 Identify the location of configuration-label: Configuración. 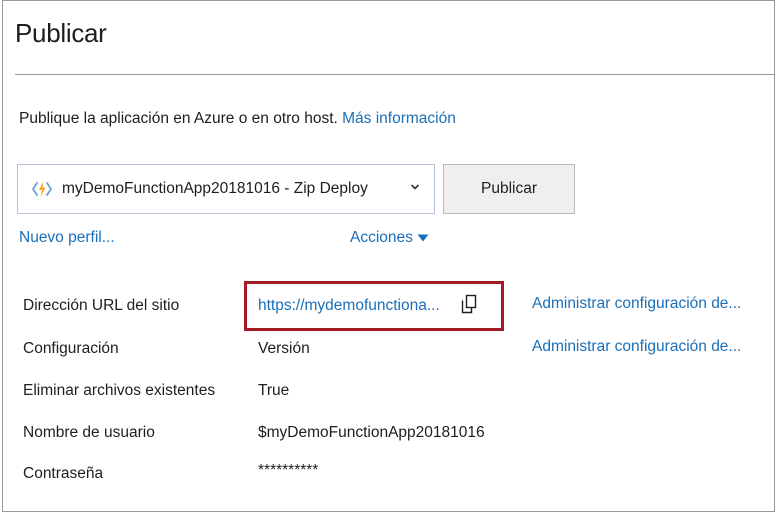
(71, 348).